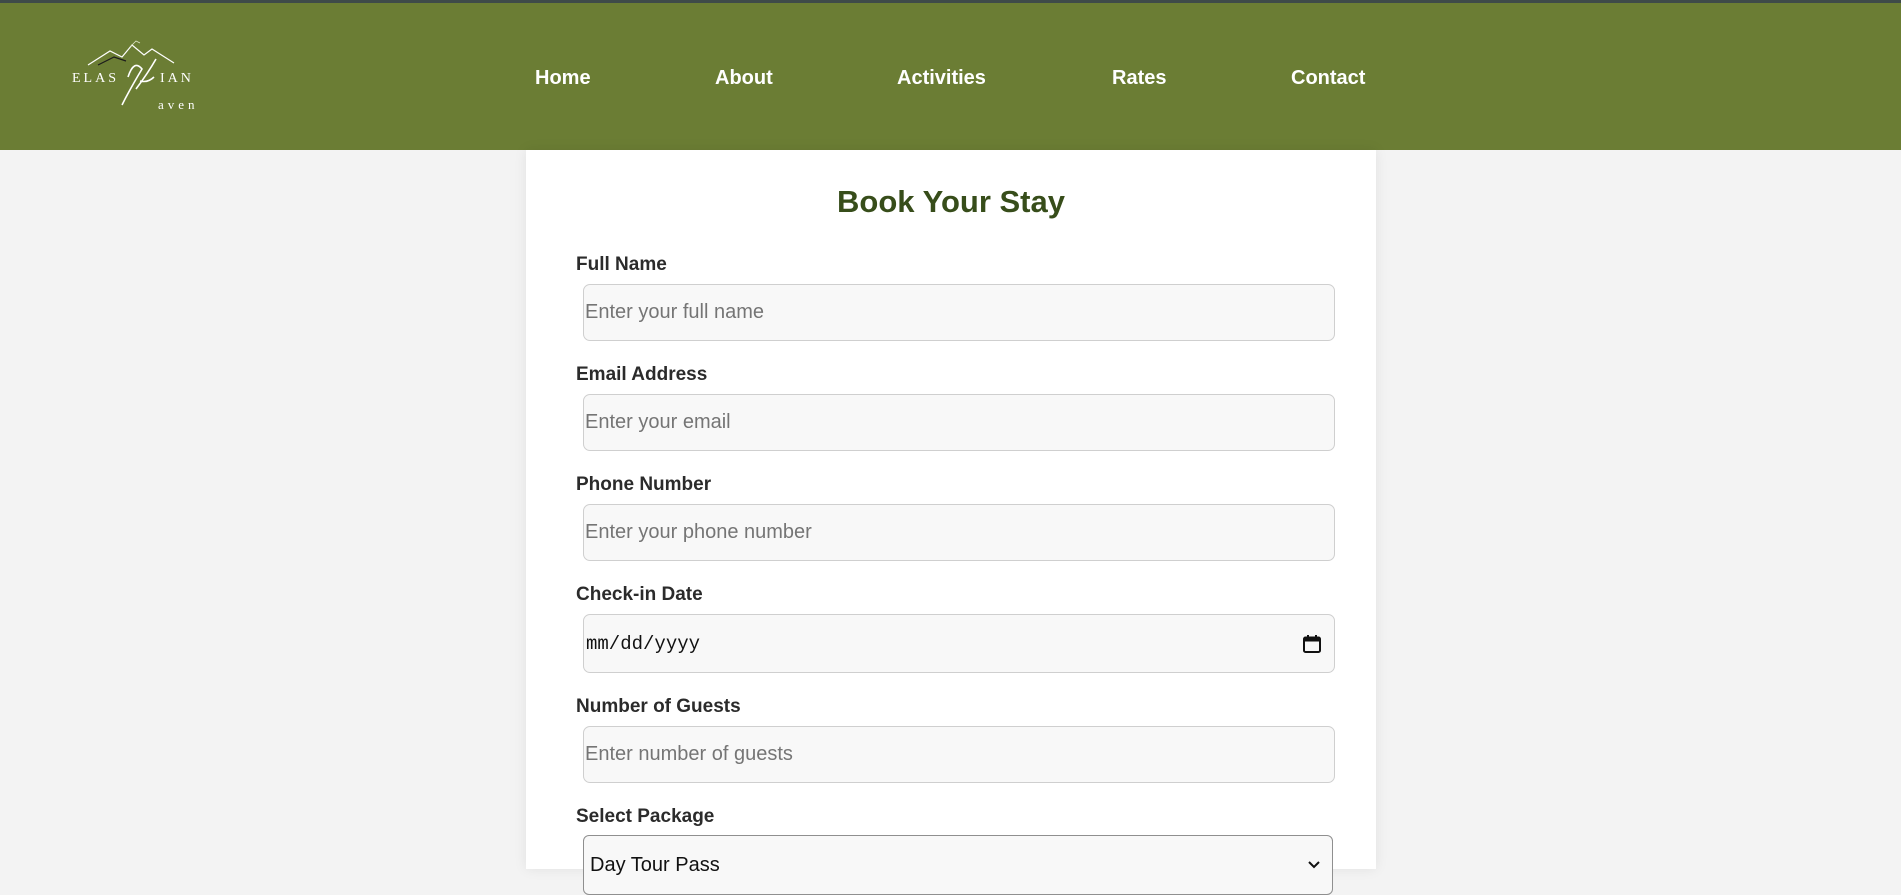  What do you see at coordinates (959, 532) in the screenshot?
I see `phone-input` at bounding box center [959, 532].